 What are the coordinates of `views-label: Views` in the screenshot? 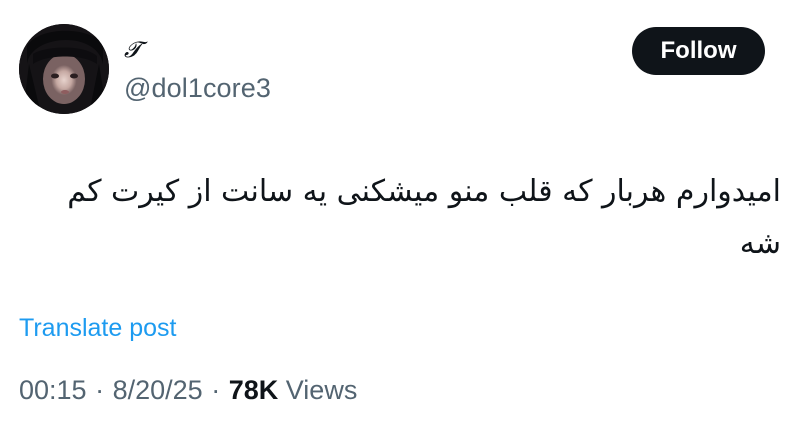 It's located at (321, 390).